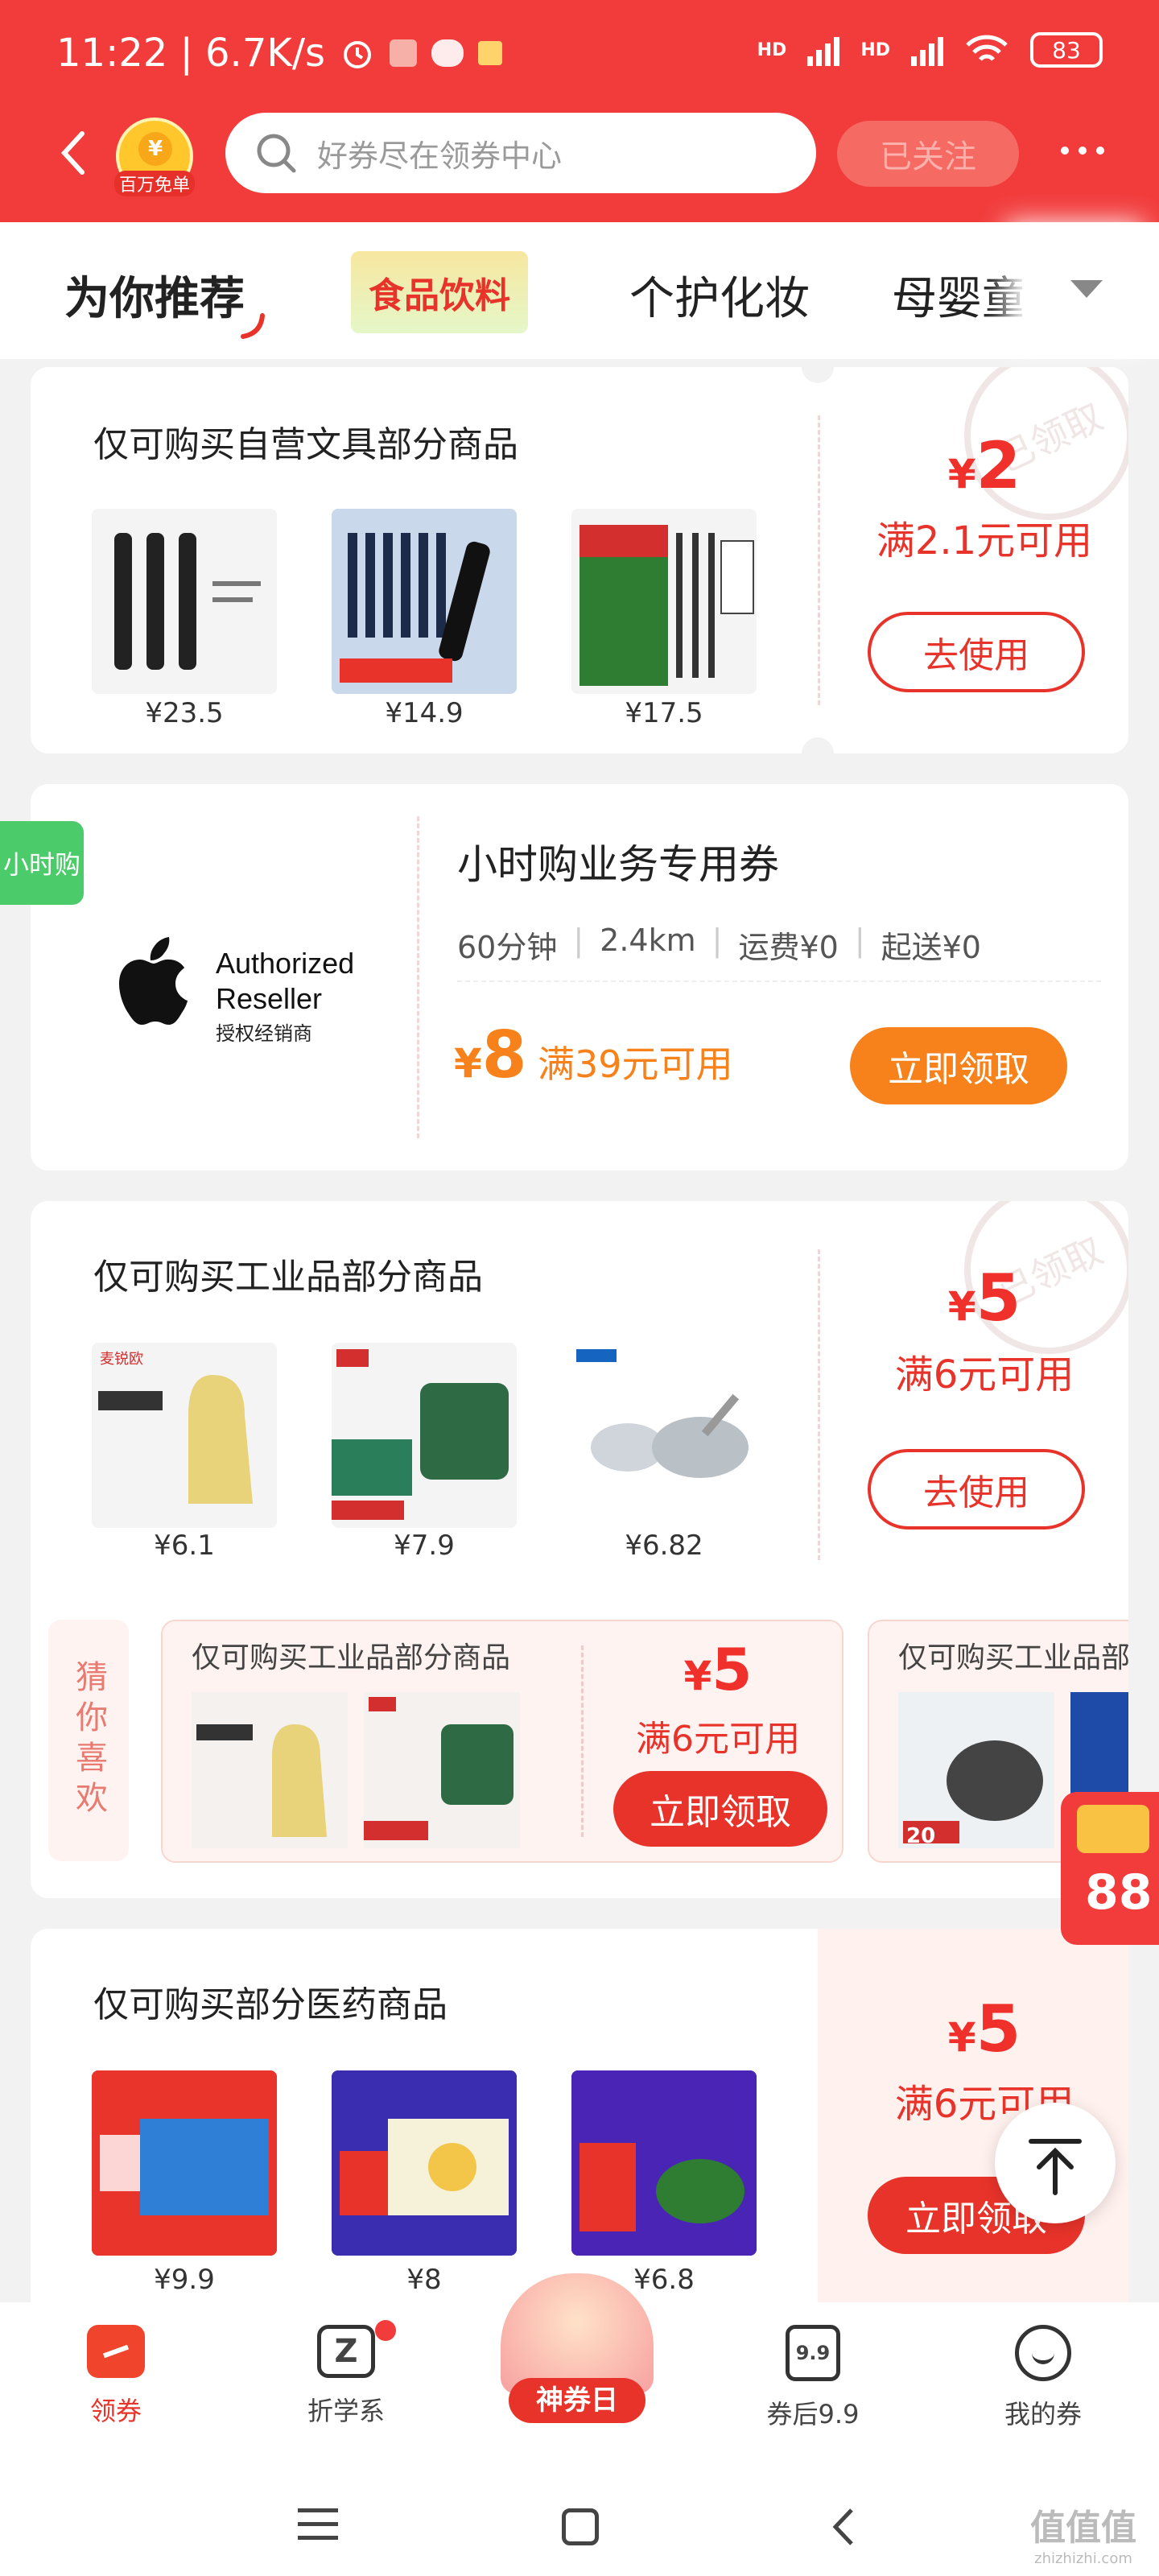 Image resolution: width=1159 pixels, height=2576 pixels. I want to click on product-tag: 20, so click(921, 1836).